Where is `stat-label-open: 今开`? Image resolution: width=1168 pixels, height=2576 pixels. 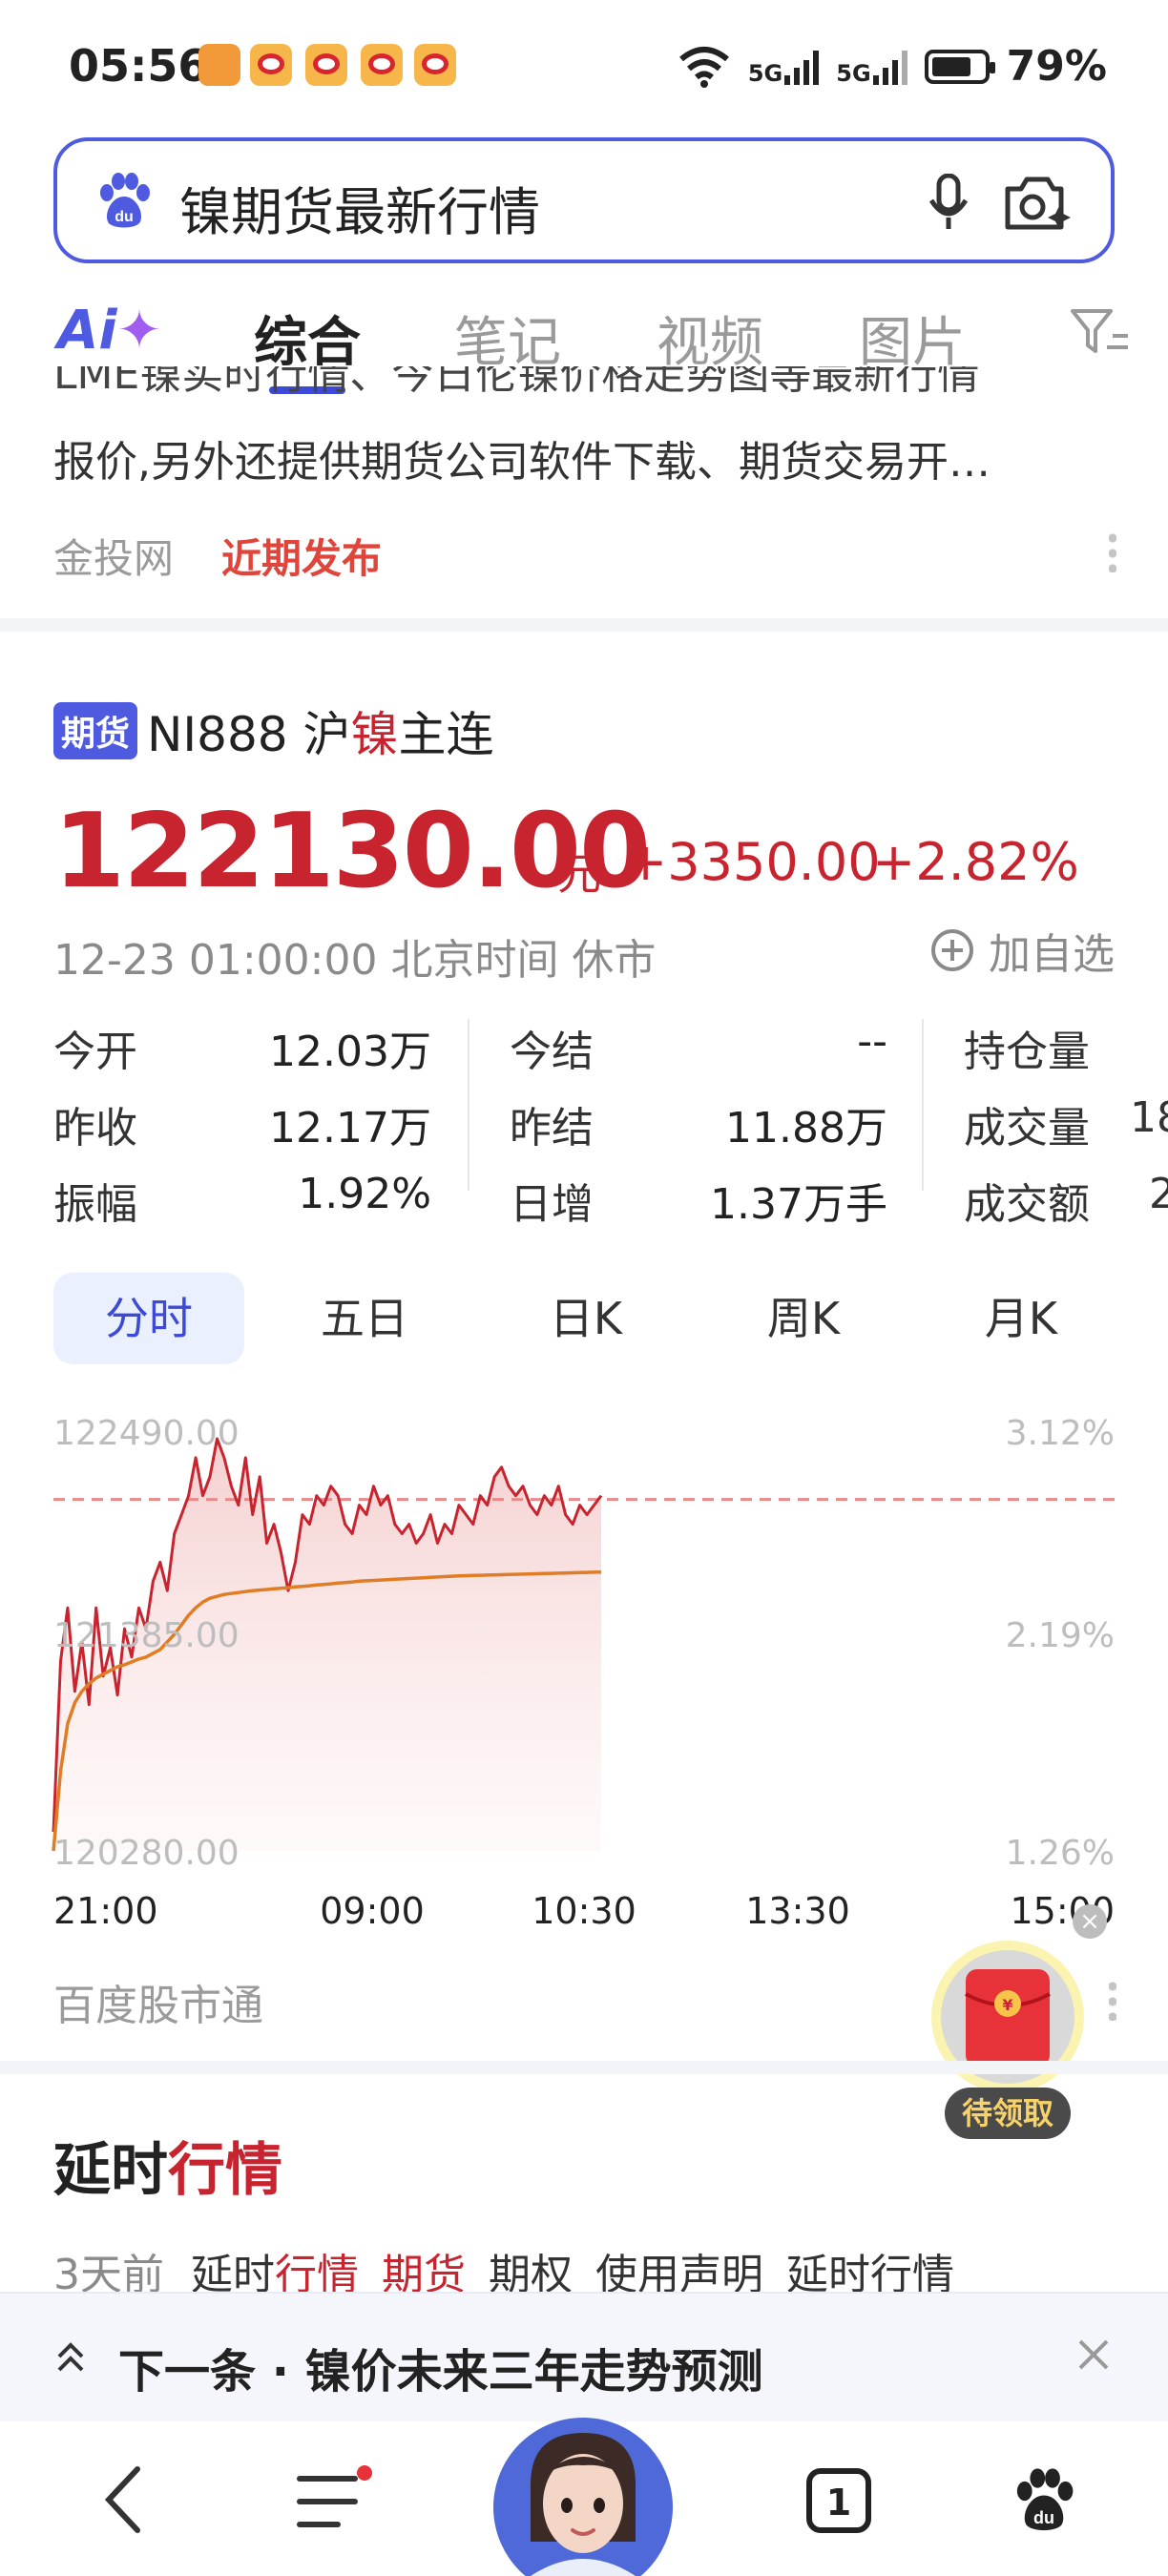
stat-label-open: 今开 is located at coordinates (95, 1052).